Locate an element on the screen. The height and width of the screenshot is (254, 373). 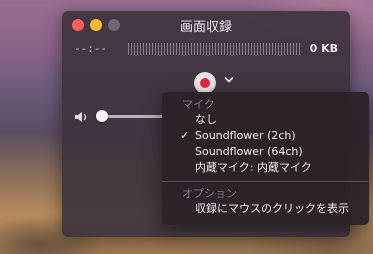
menu-divider is located at coordinates (265, 181).